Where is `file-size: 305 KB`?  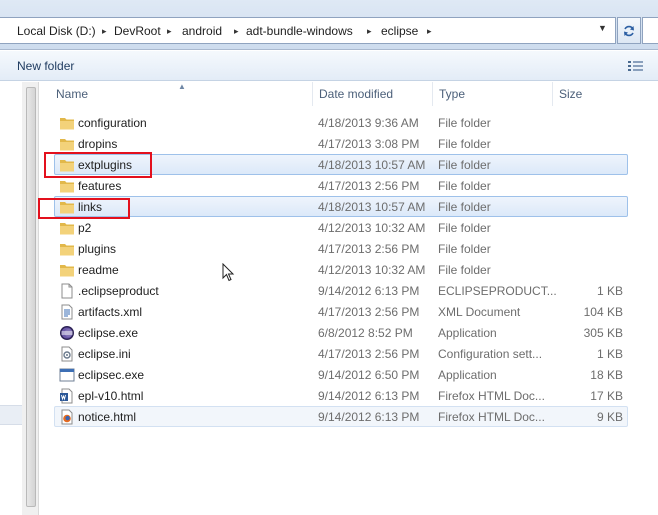
file-size: 305 KB is located at coordinates (603, 333).